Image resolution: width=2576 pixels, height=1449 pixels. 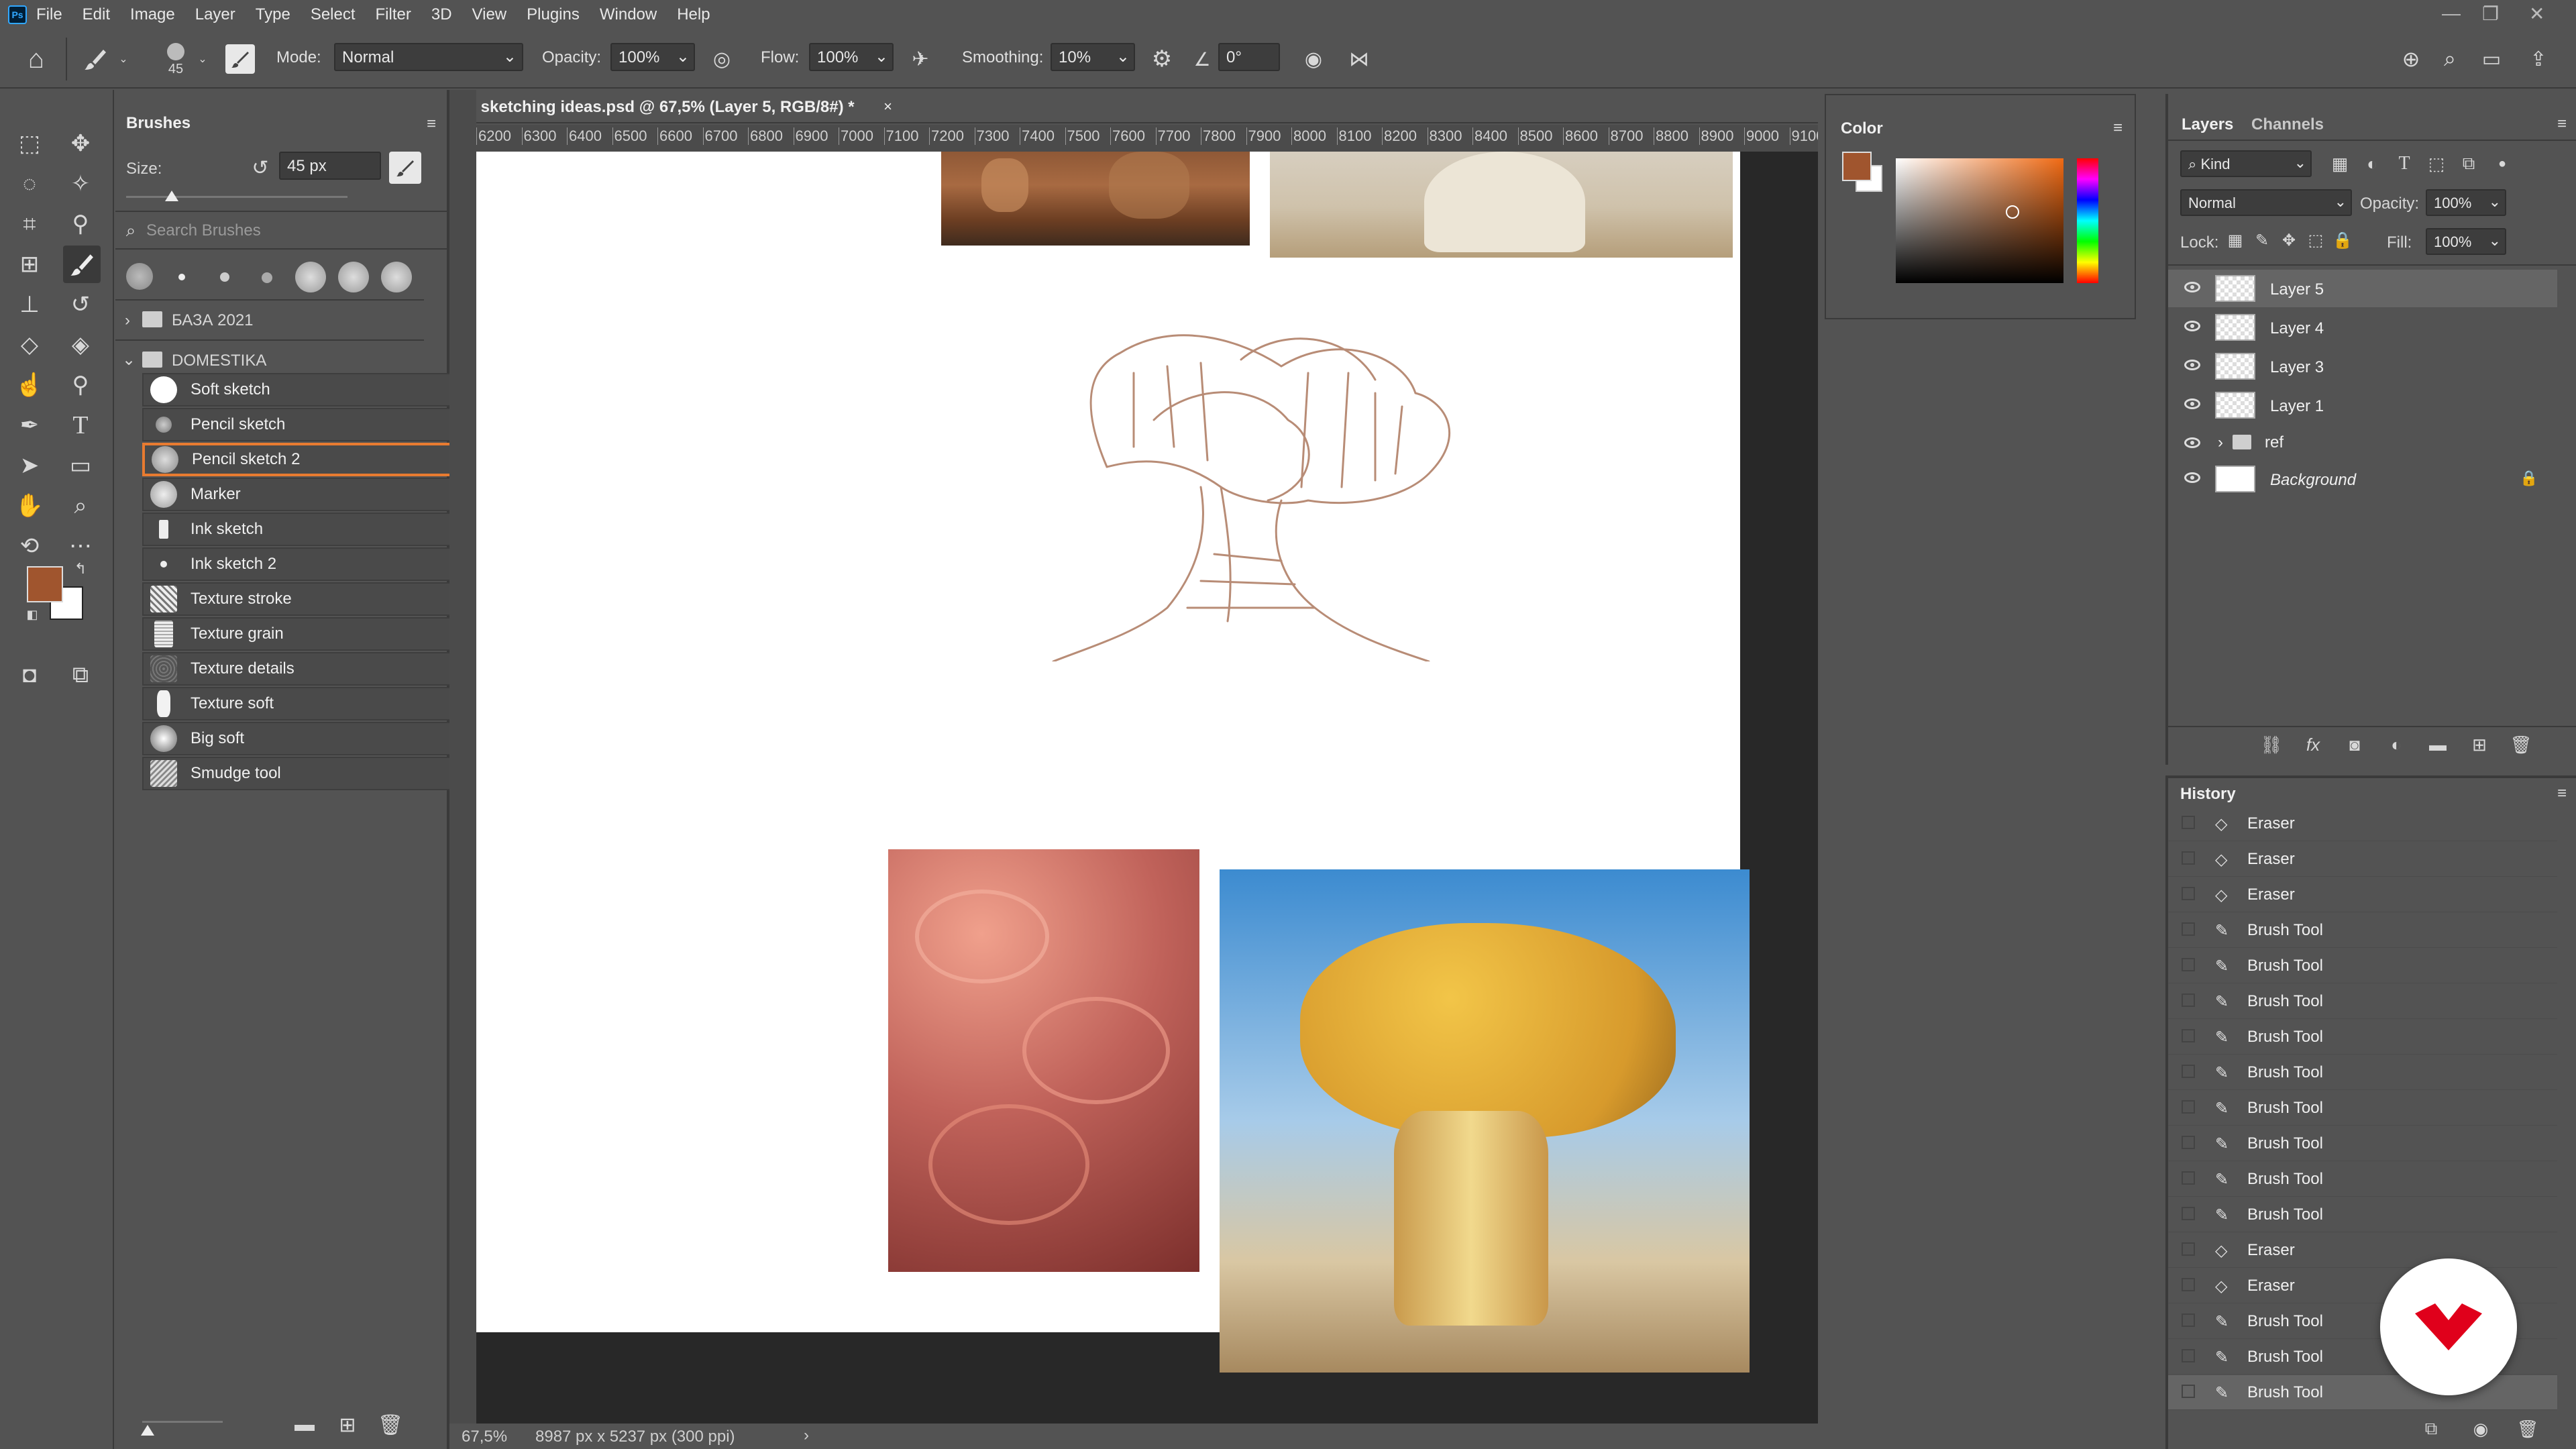 What do you see at coordinates (2340, 164) in the screenshot?
I see `filter-image-icon: ▦` at bounding box center [2340, 164].